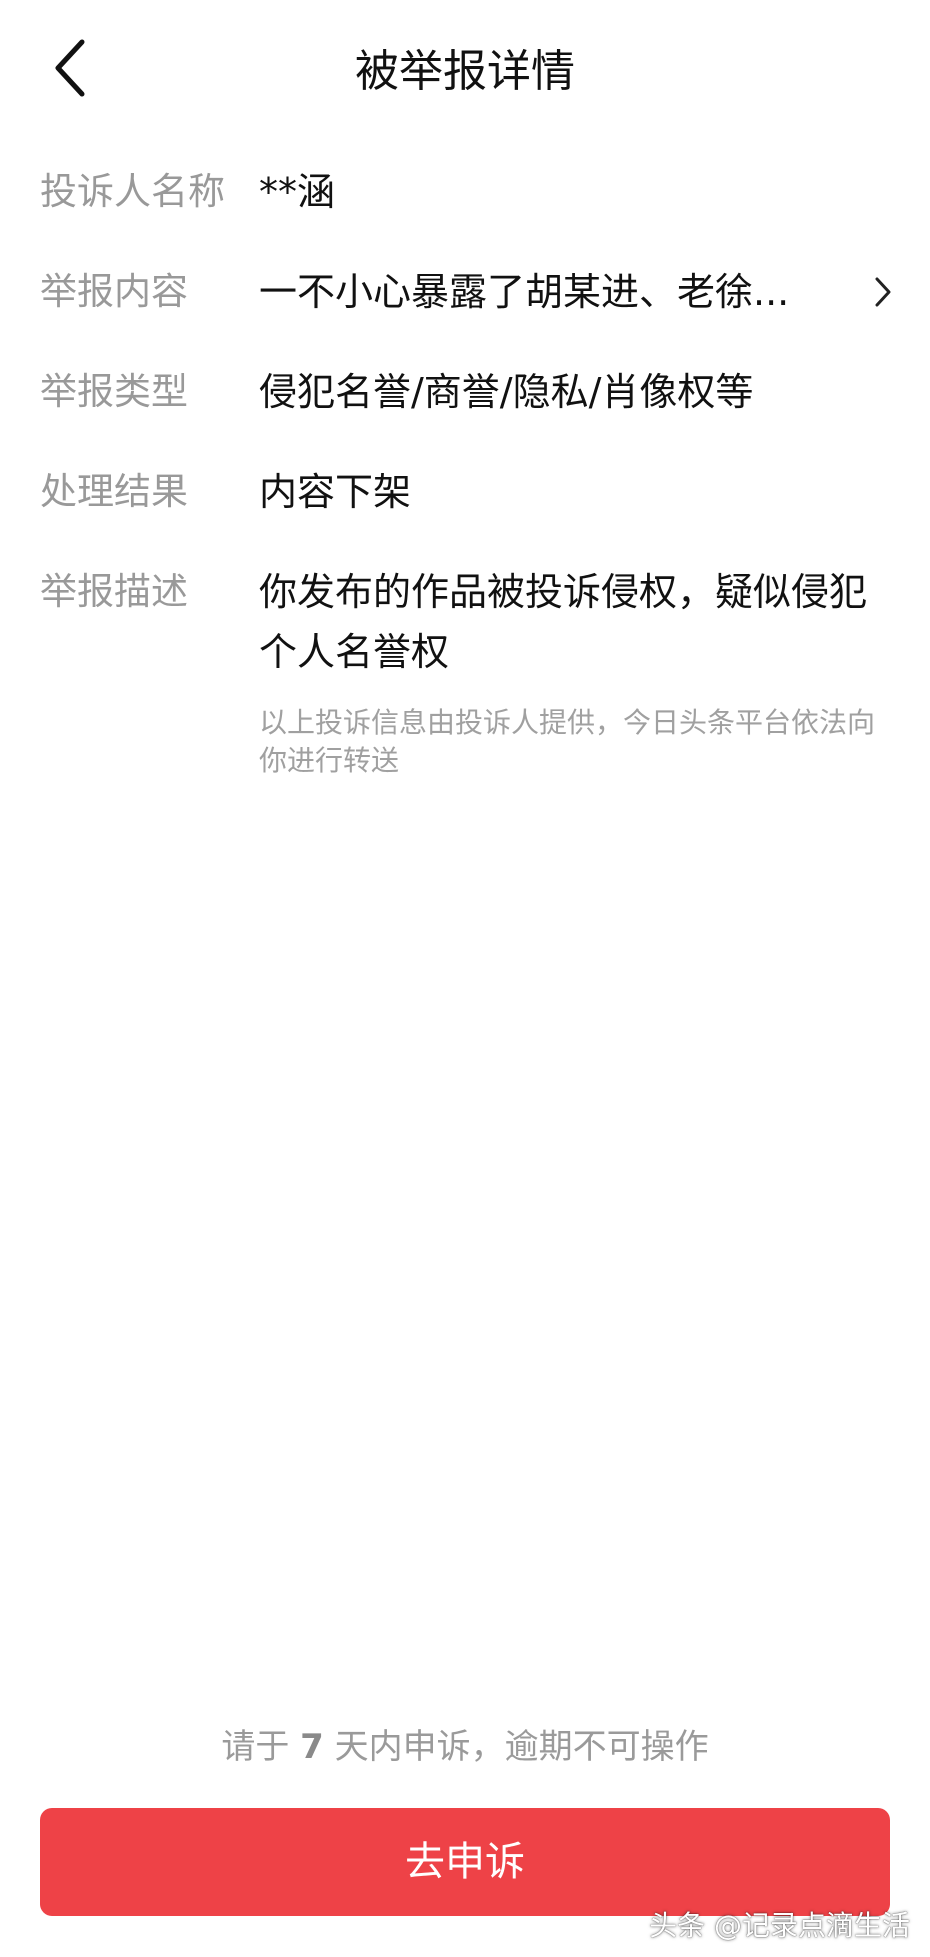 Image resolution: width=930 pixels, height=1957 pixels. What do you see at coordinates (883, 292) in the screenshot?
I see `chevron-right-icon` at bounding box center [883, 292].